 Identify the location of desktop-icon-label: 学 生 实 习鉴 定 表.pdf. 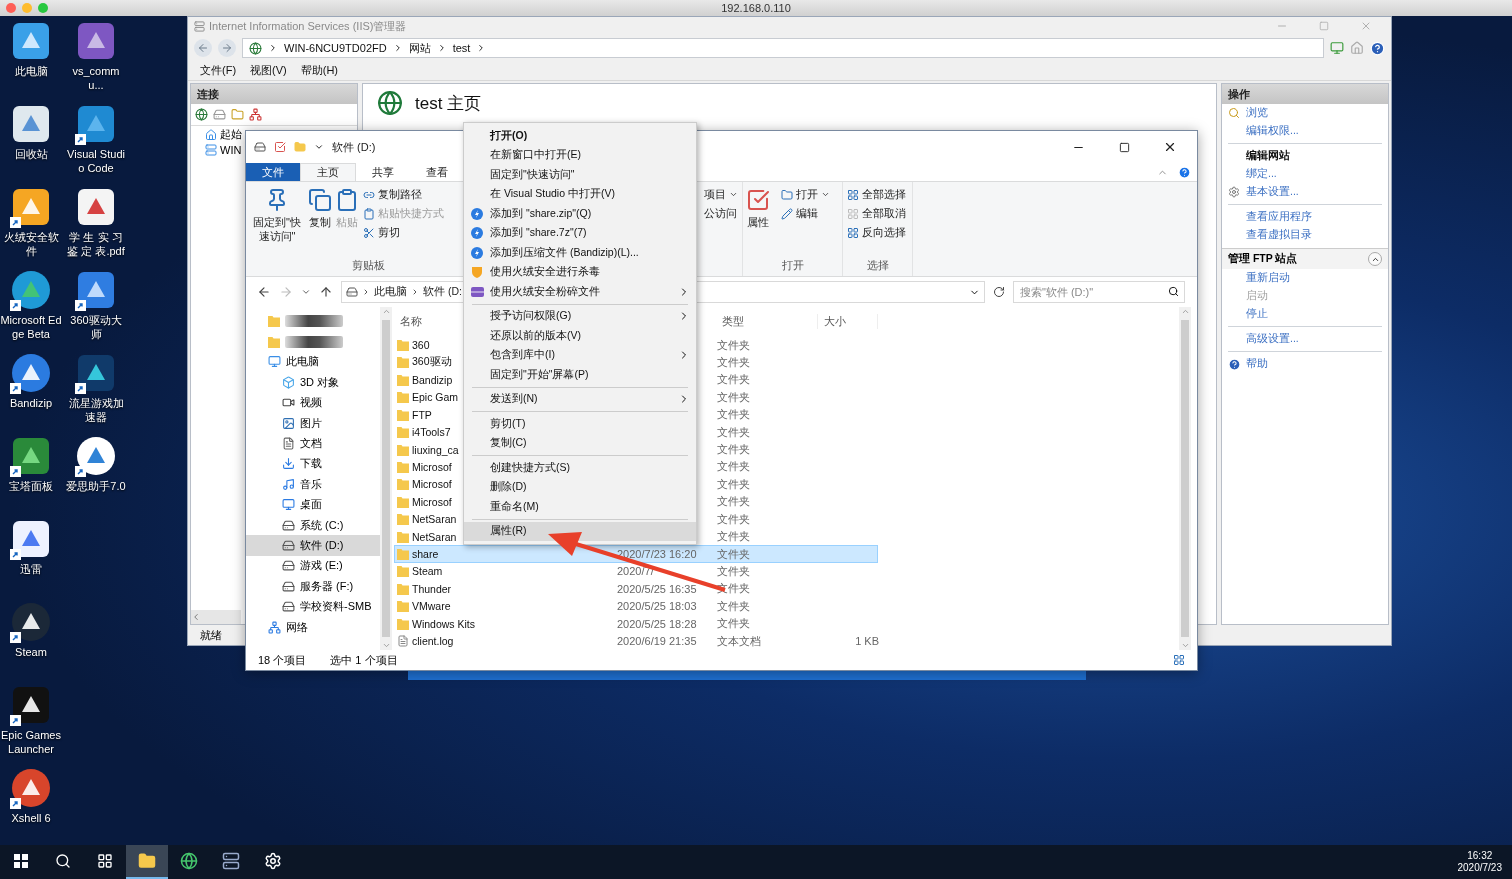
(96, 244).